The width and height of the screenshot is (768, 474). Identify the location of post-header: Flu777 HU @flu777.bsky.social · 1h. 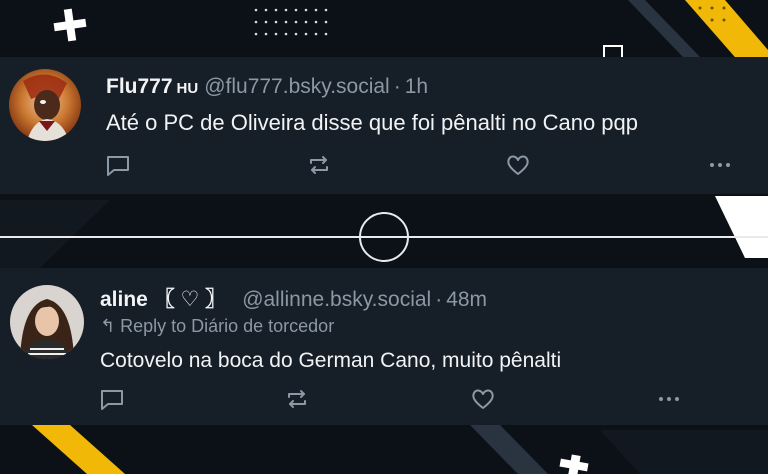
(267, 88).